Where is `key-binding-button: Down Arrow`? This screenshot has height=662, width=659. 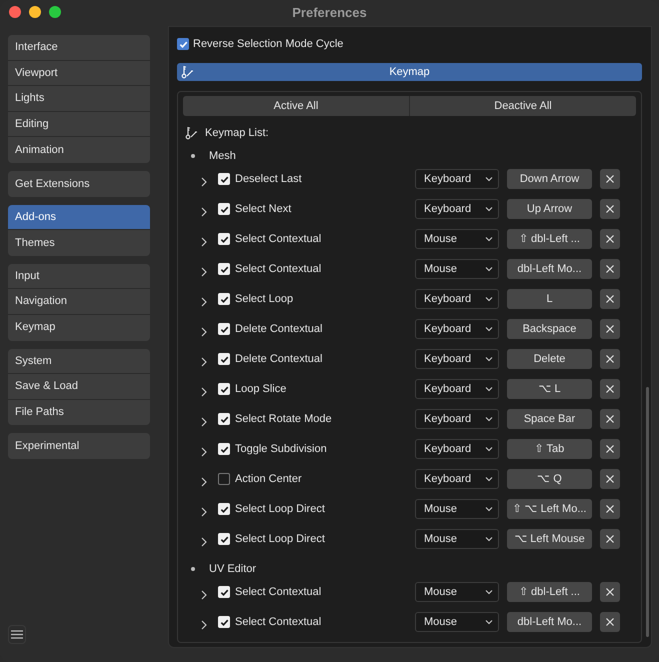 key-binding-button: Down Arrow is located at coordinates (549, 179).